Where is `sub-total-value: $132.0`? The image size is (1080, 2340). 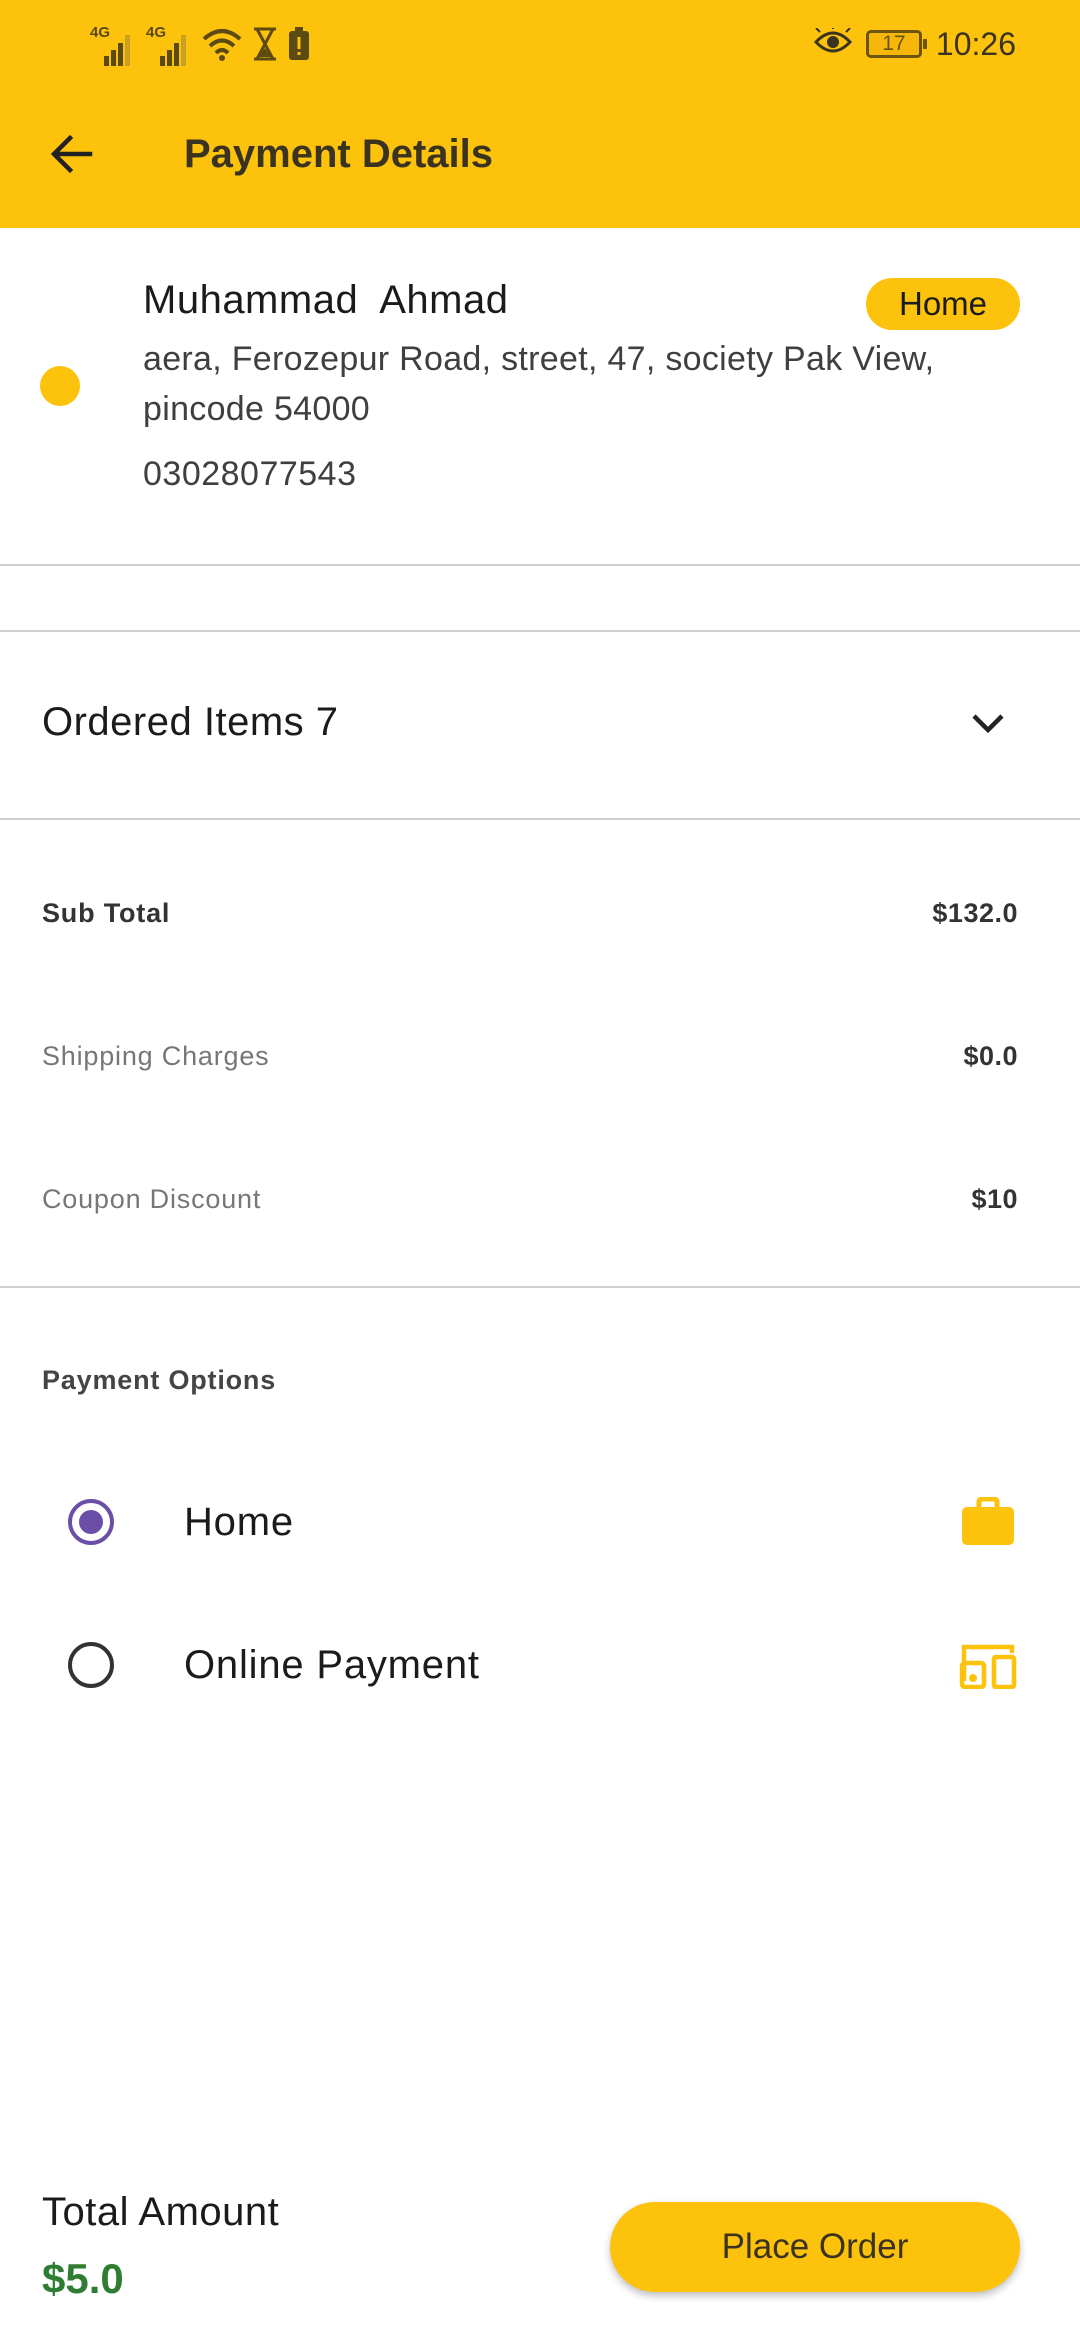
sub-total-value: $132.0 is located at coordinates (975, 913).